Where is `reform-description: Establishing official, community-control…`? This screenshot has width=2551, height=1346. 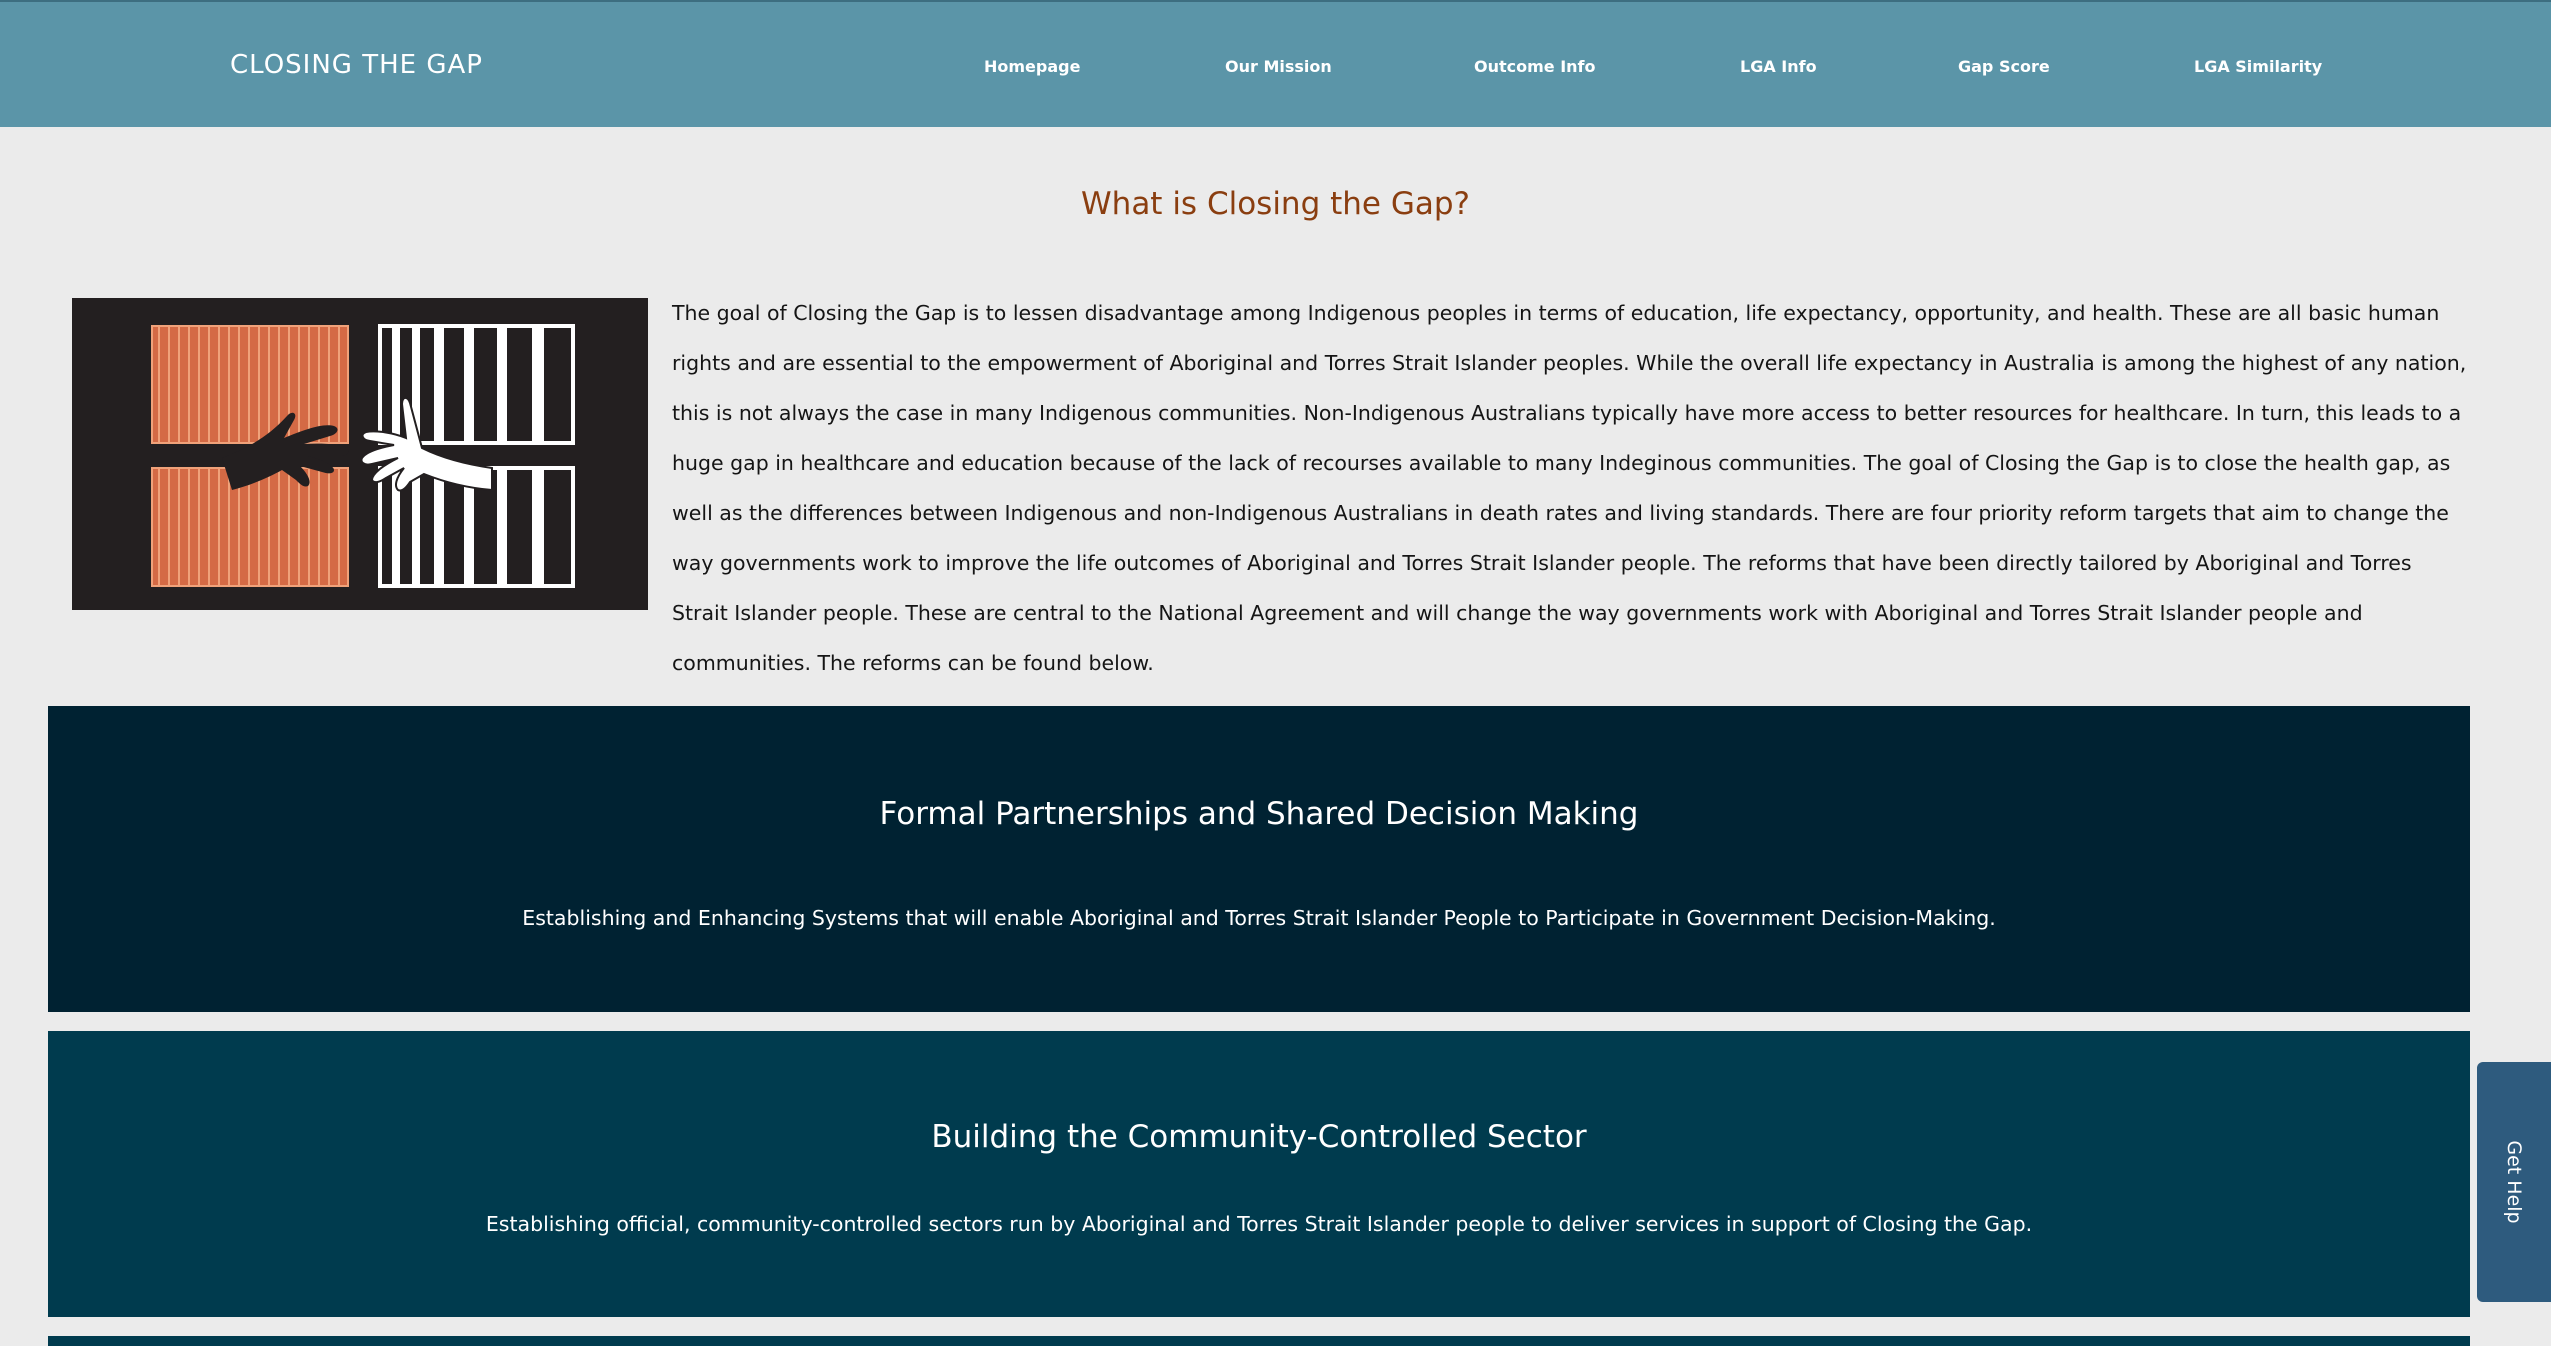 reform-description: Establishing official, community-control… is located at coordinates (1259, 1224).